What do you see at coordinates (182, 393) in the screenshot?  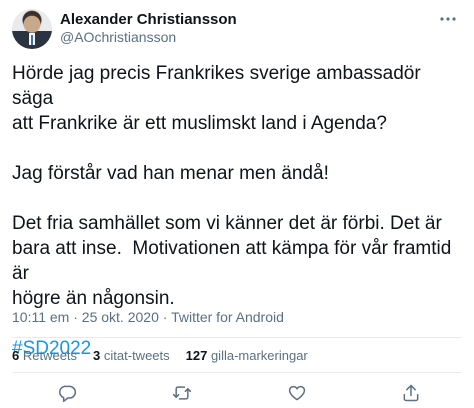 I see `retweet-icon` at bounding box center [182, 393].